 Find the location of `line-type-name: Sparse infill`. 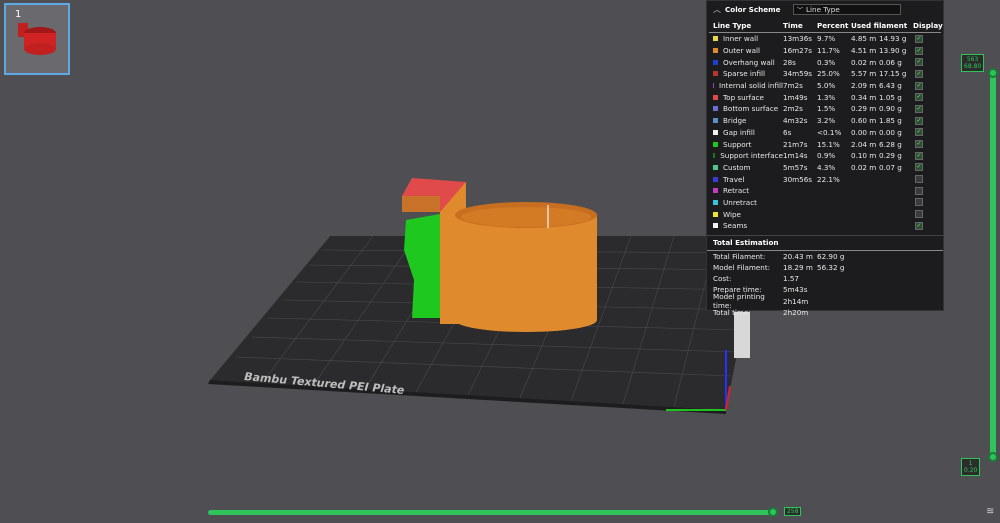

line-type-name: Sparse infill is located at coordinates (744, 74).